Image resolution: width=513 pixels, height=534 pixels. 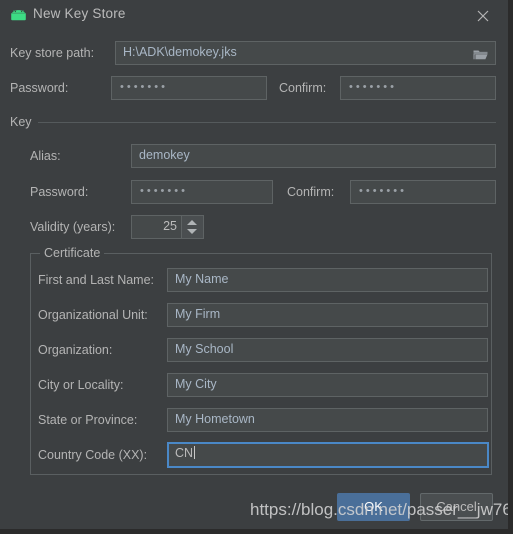 I want to click on key-group-label: Key, so click(x=24, y=122).